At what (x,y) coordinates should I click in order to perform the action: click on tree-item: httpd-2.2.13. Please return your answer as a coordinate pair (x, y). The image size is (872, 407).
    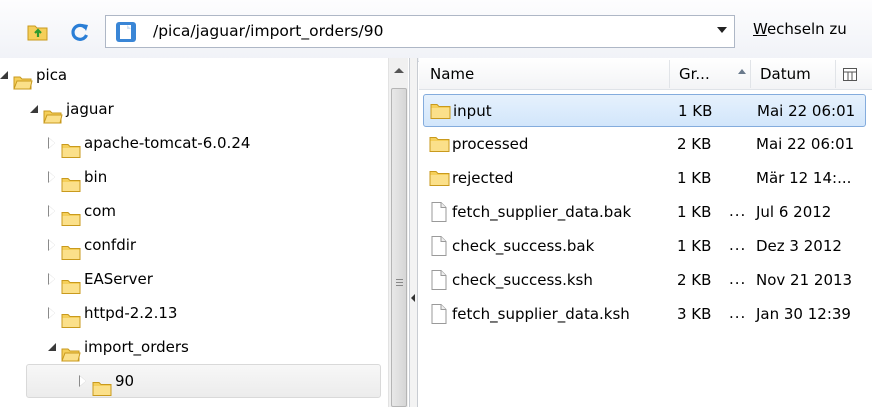
    Looking at the image, I should click on (88, 313).